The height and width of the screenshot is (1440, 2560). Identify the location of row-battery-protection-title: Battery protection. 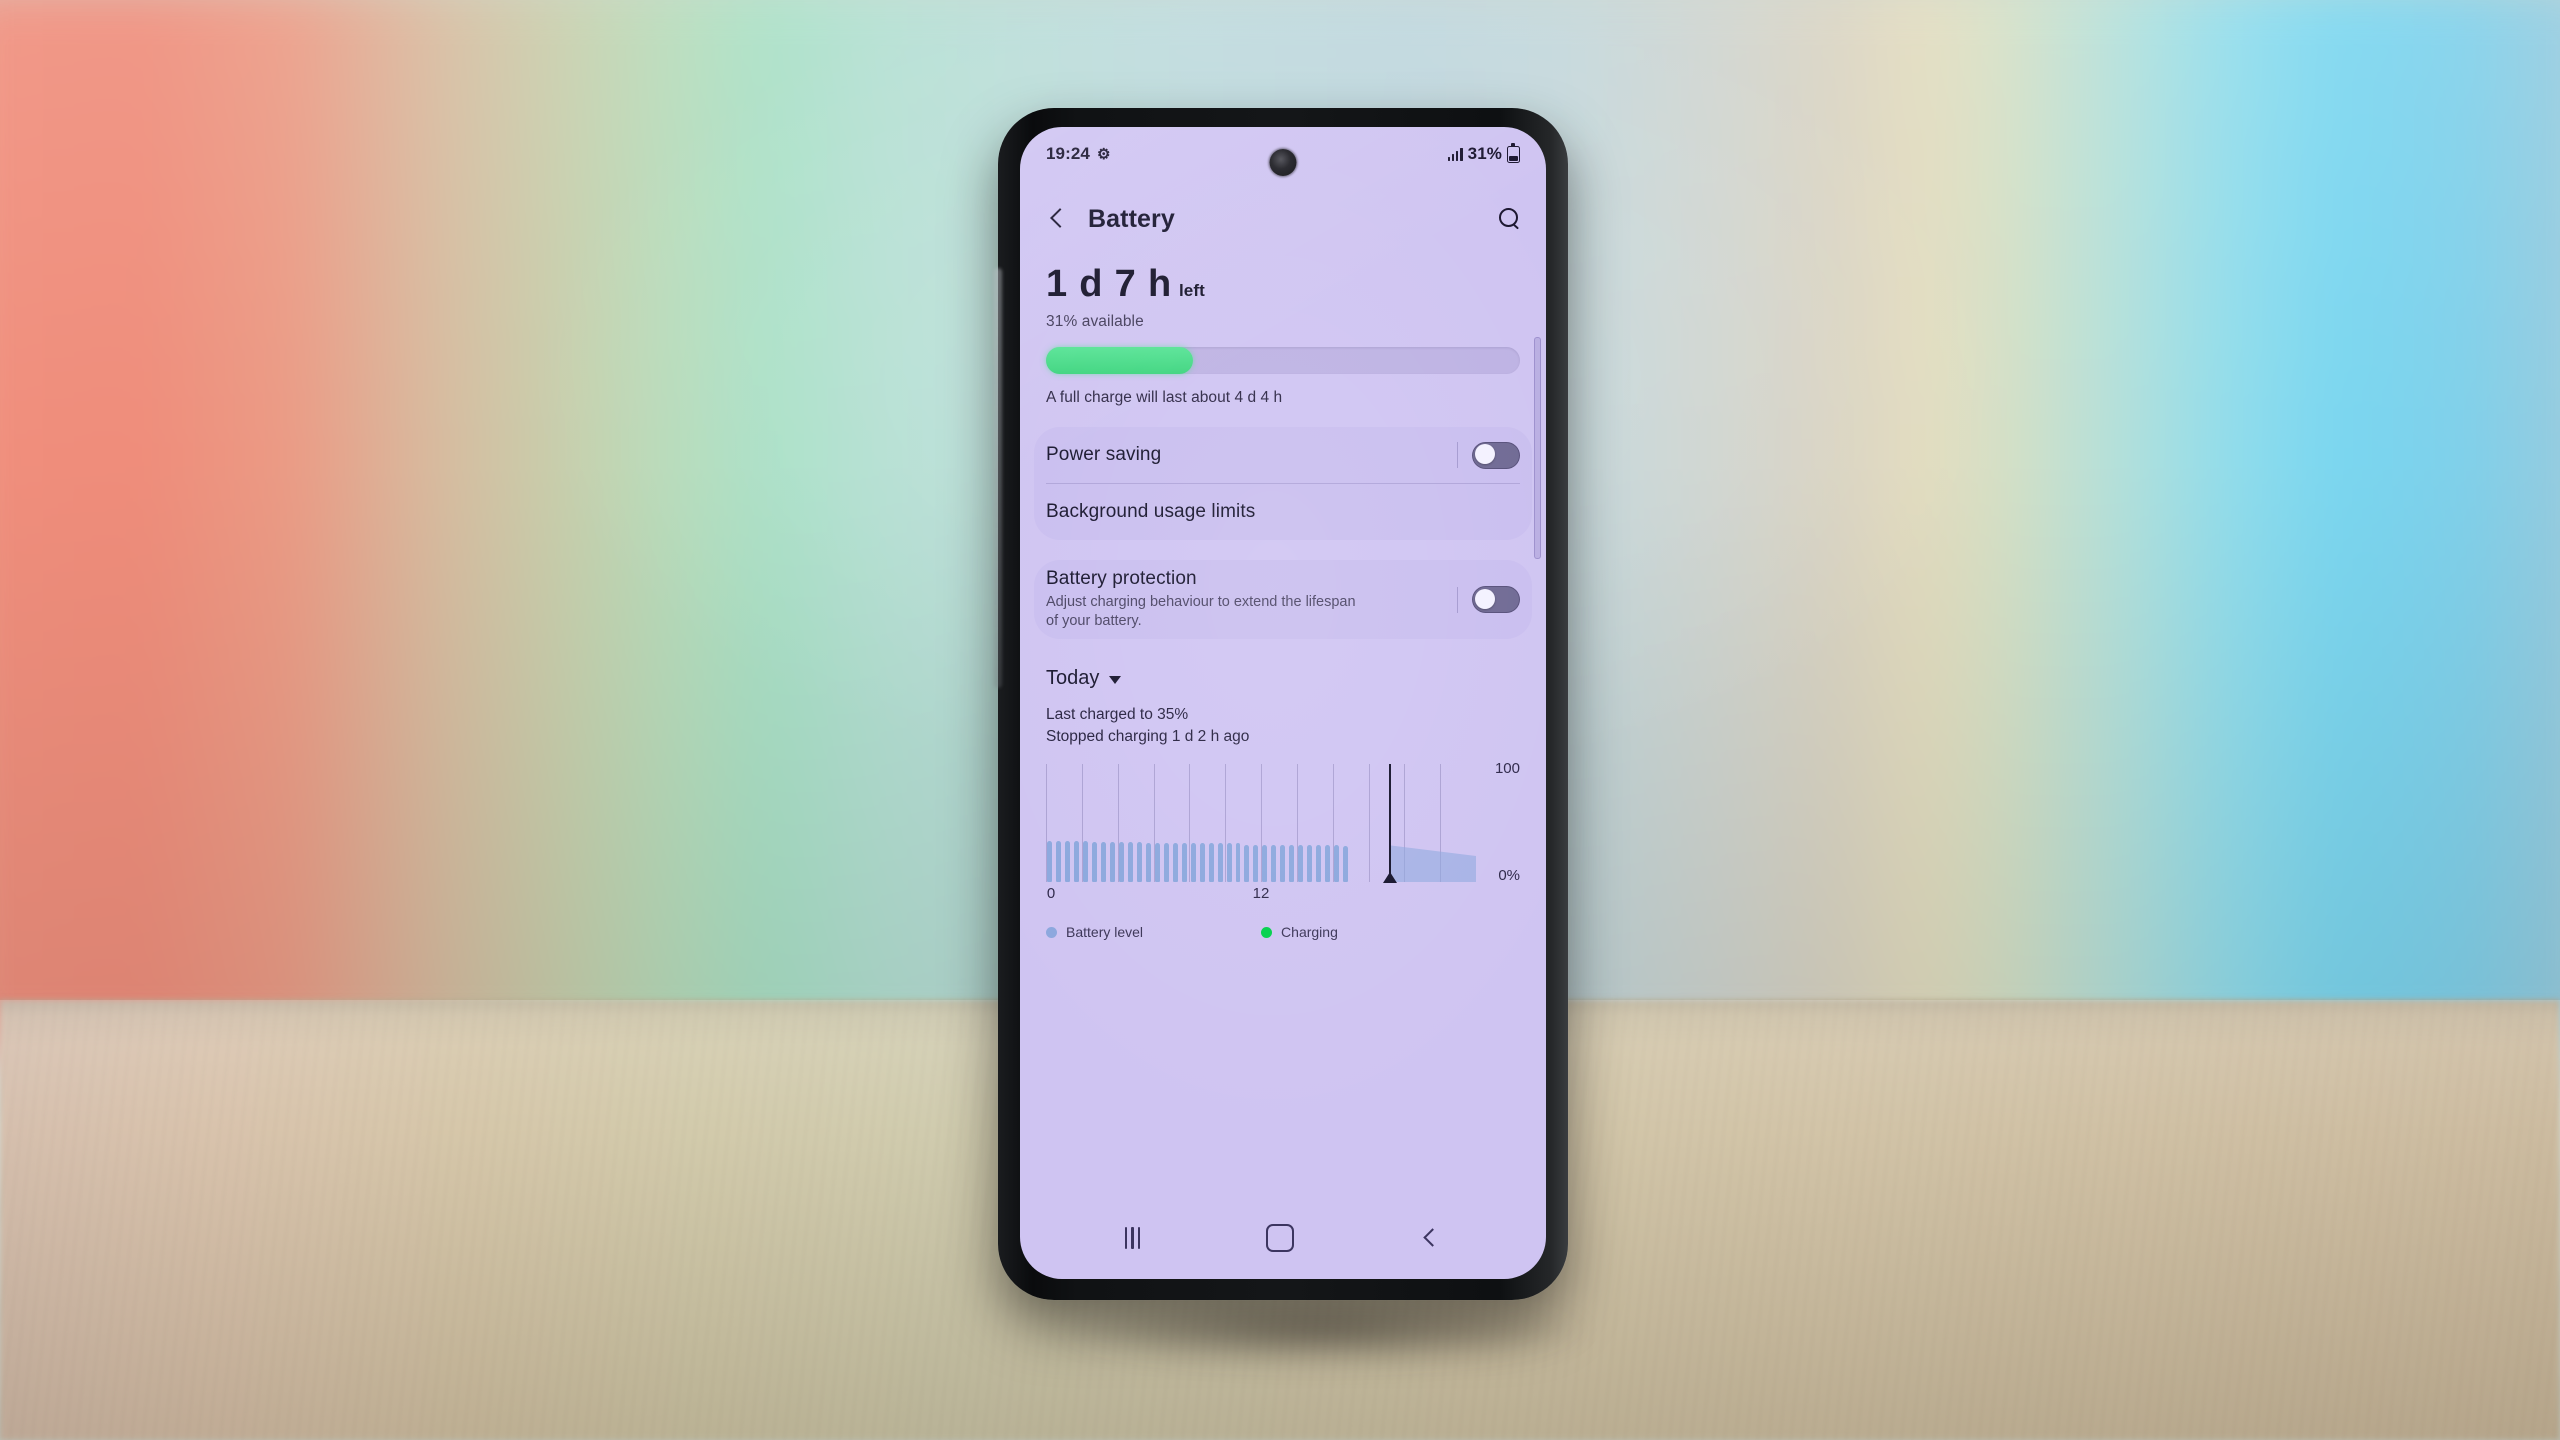
(1121, 578).